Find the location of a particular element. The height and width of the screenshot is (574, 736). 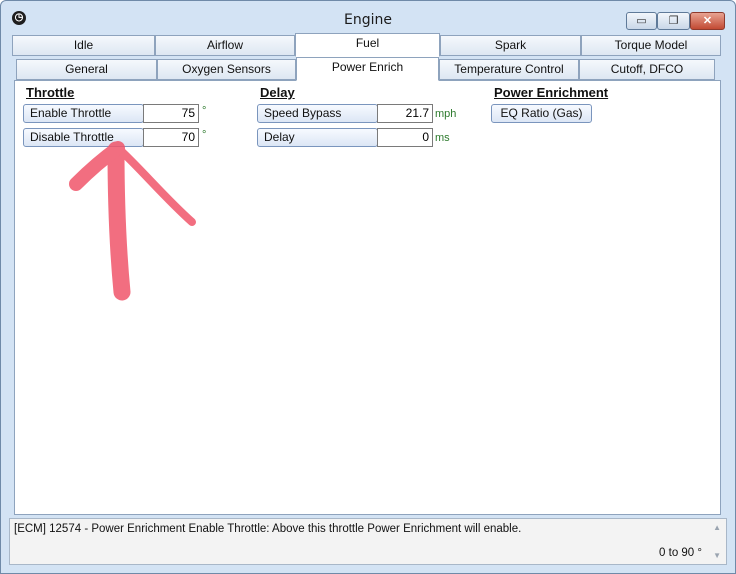

scroll-up-icon: ▲ is located at coordinates (717, 527).